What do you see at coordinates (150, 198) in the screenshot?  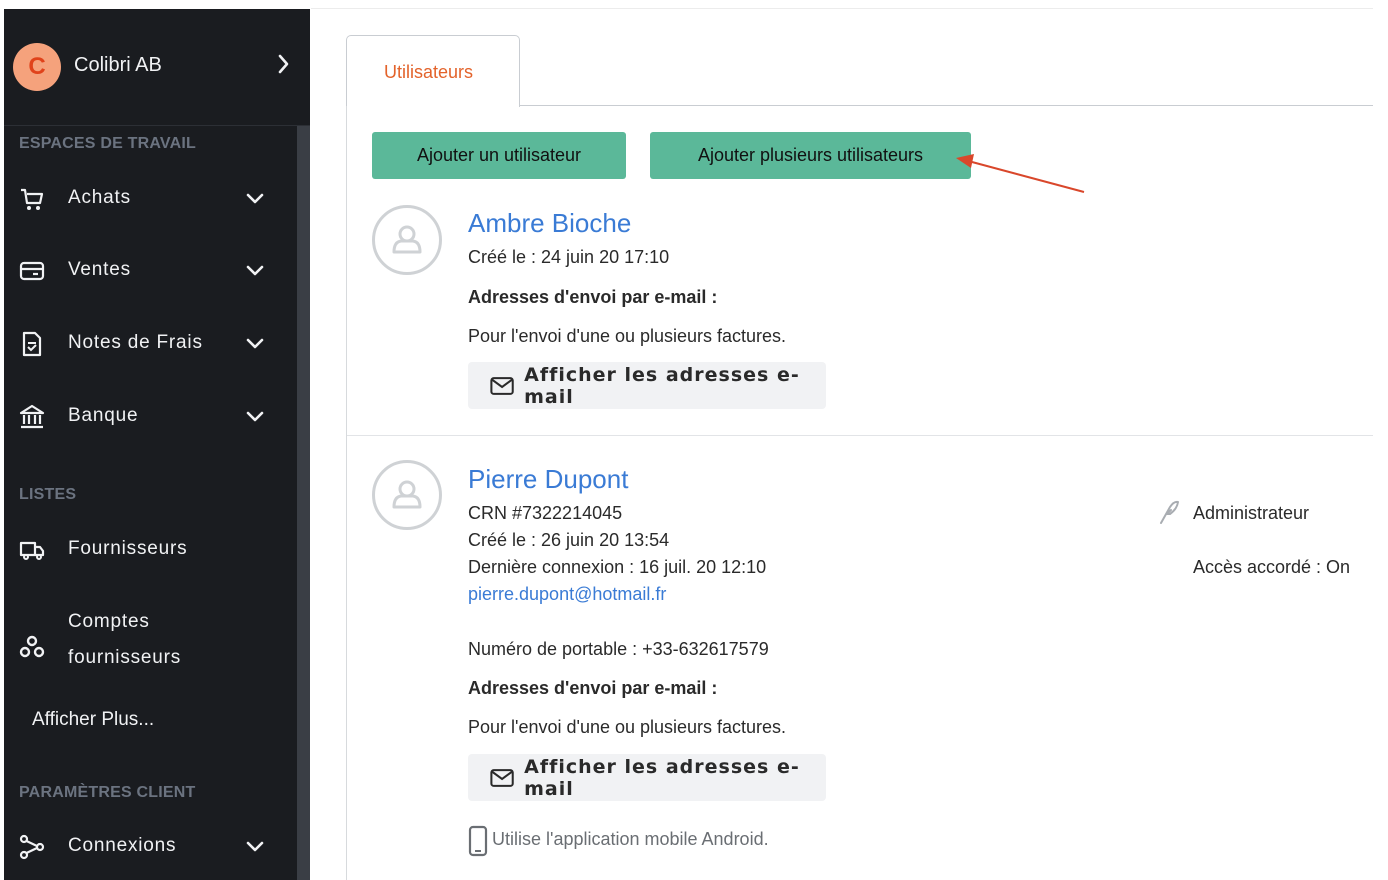 I see `sidebar-item-achats: Achats` at bounding box center [150, 198].